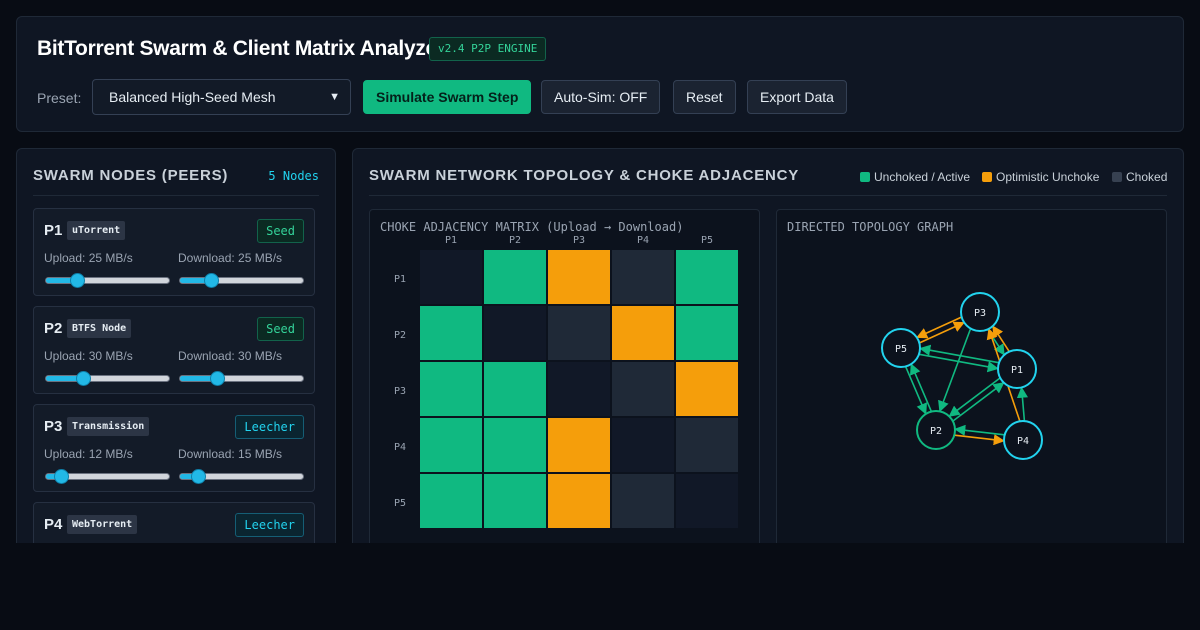  I want to click on auto-sim-toggle-button: Auto-Sim: OFF, so click(601, 97).